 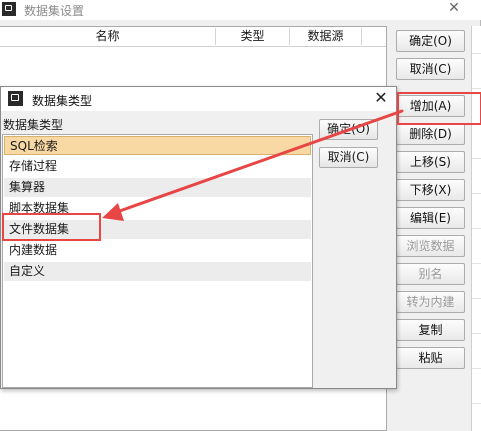 What do you see at coordinates (108, 36) in the screenshot?
I see `column-header-name: 名称` at bounding box center [108, 36].